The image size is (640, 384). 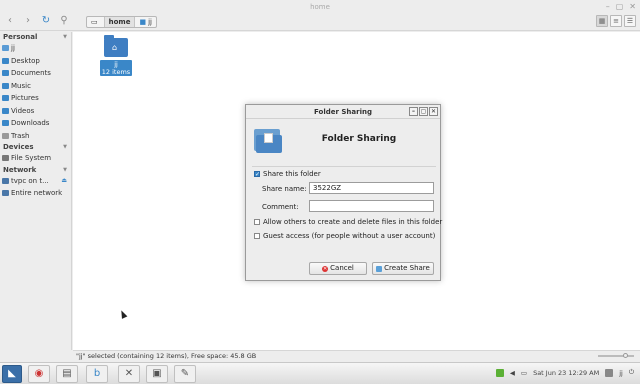 I want to click on forward-icon: ›, so click(x=28, y=21).